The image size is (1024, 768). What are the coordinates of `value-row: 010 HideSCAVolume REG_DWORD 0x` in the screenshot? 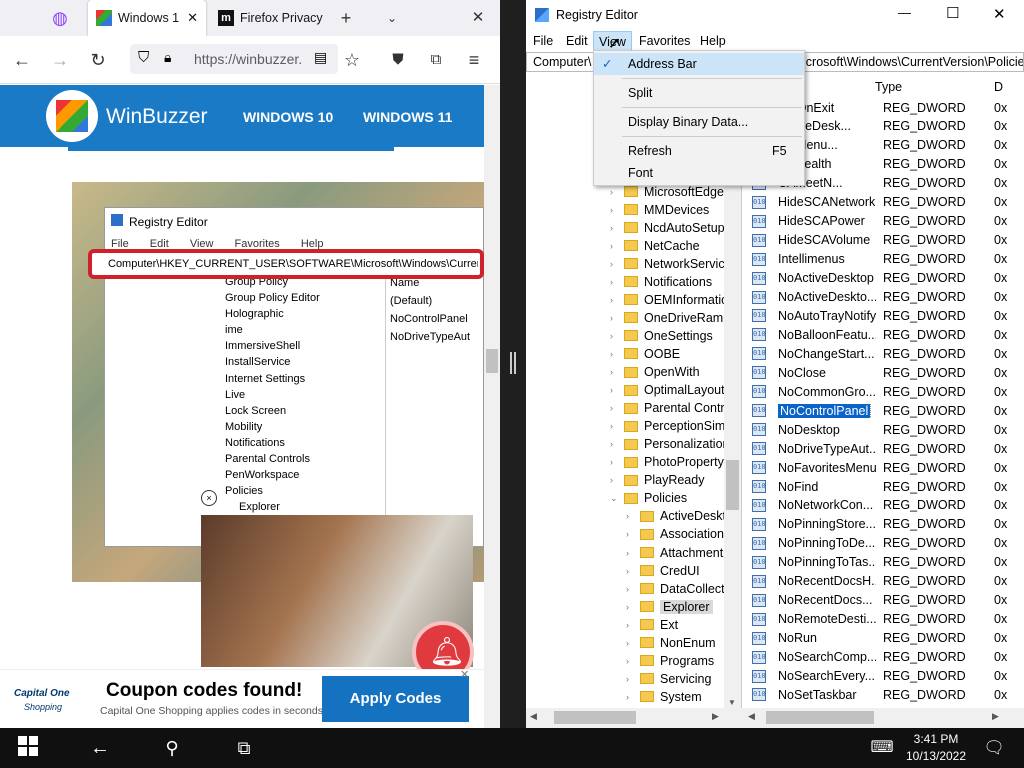 It's located at (888, 240).